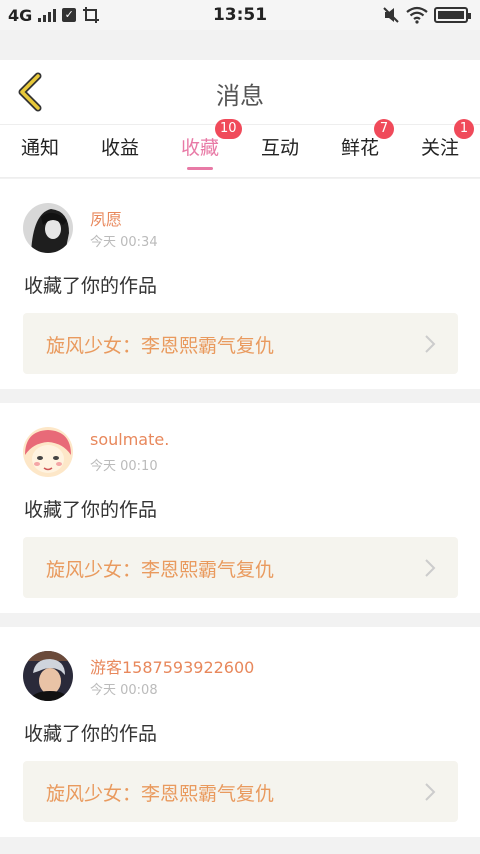  Describe the element at coordinates (200, 168) in the screenshot. I see `active-tab-indicator` at that location.